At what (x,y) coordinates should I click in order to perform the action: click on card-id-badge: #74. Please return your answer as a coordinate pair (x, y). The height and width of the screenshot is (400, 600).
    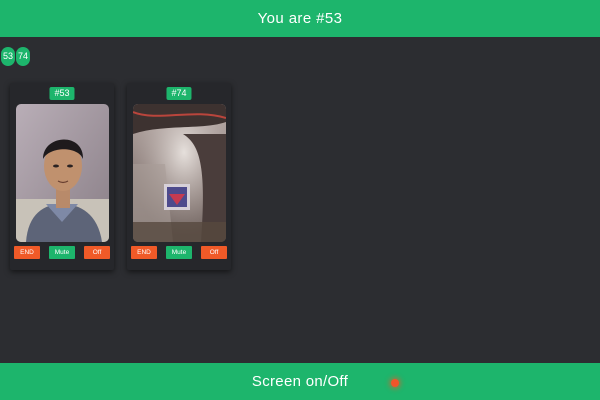
    Looking at the image, I should click on (179, 93).